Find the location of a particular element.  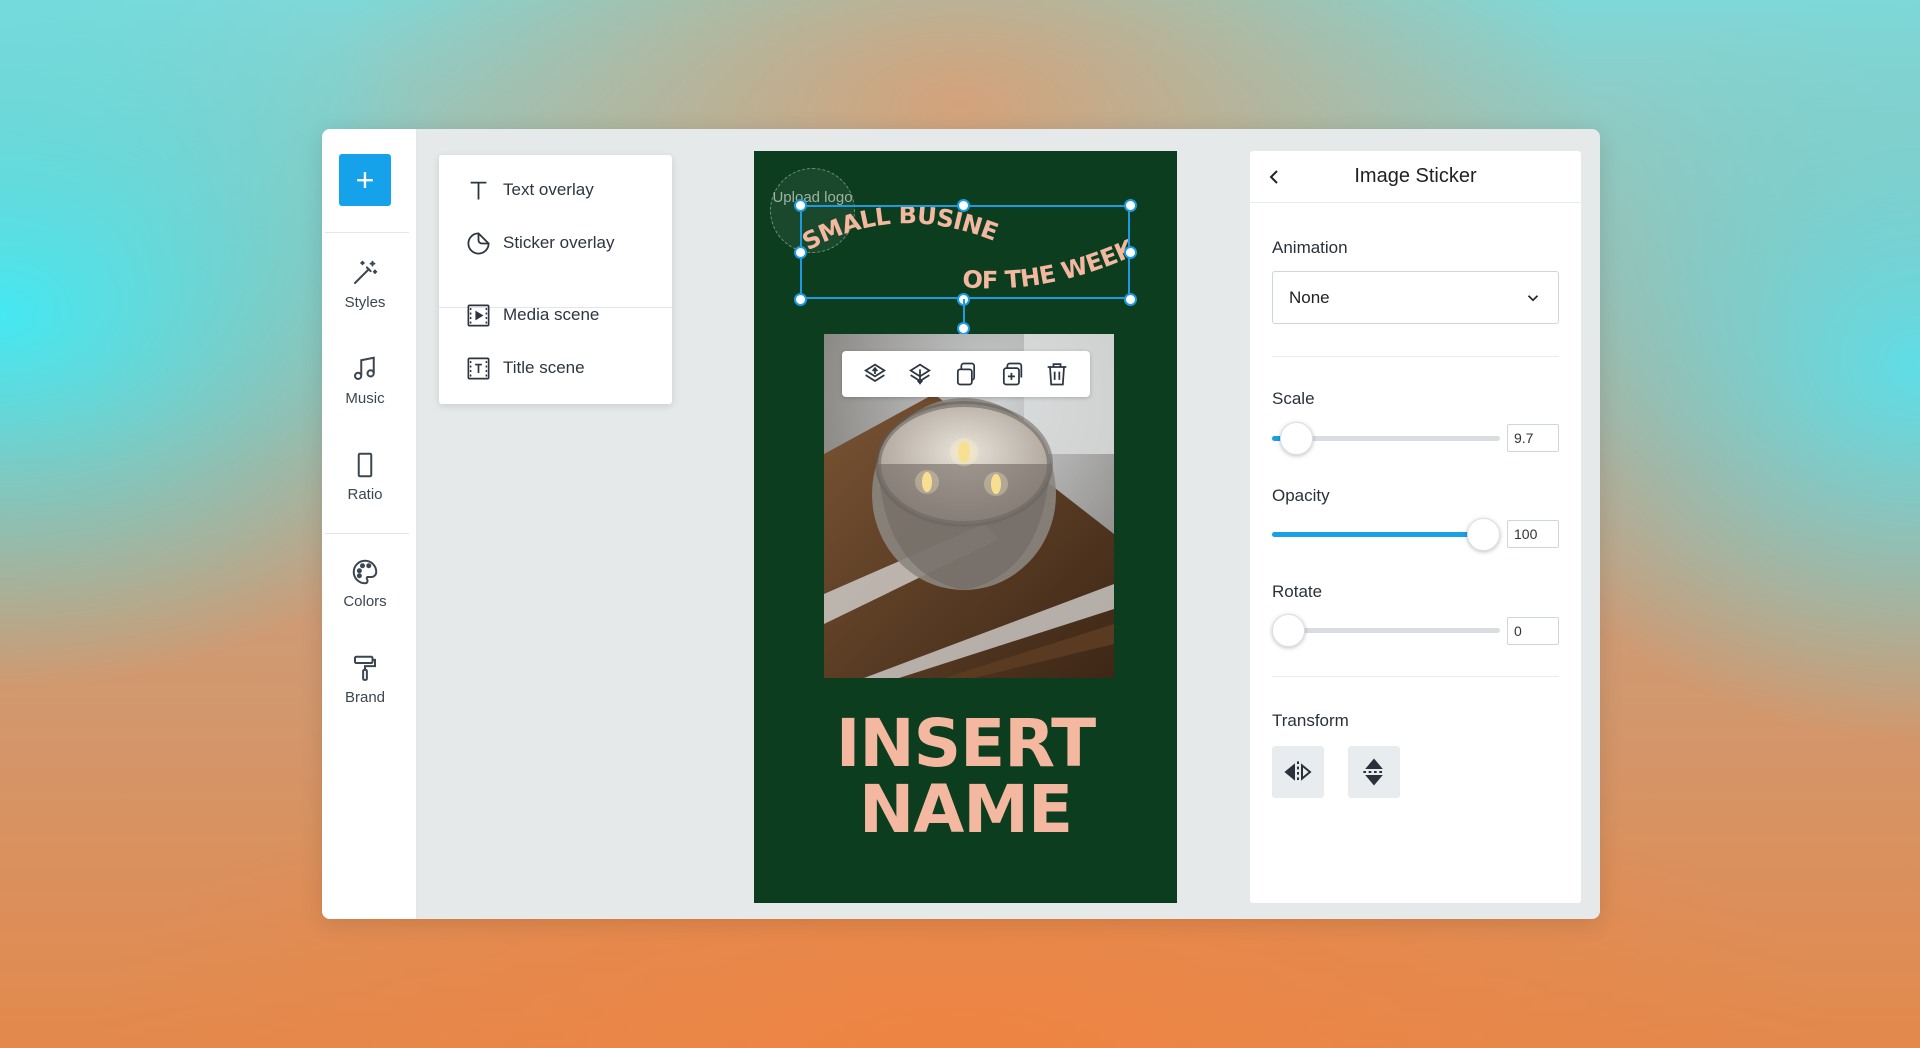

insert-name-text: INSERT NAME is located at coordinates (965, 777).